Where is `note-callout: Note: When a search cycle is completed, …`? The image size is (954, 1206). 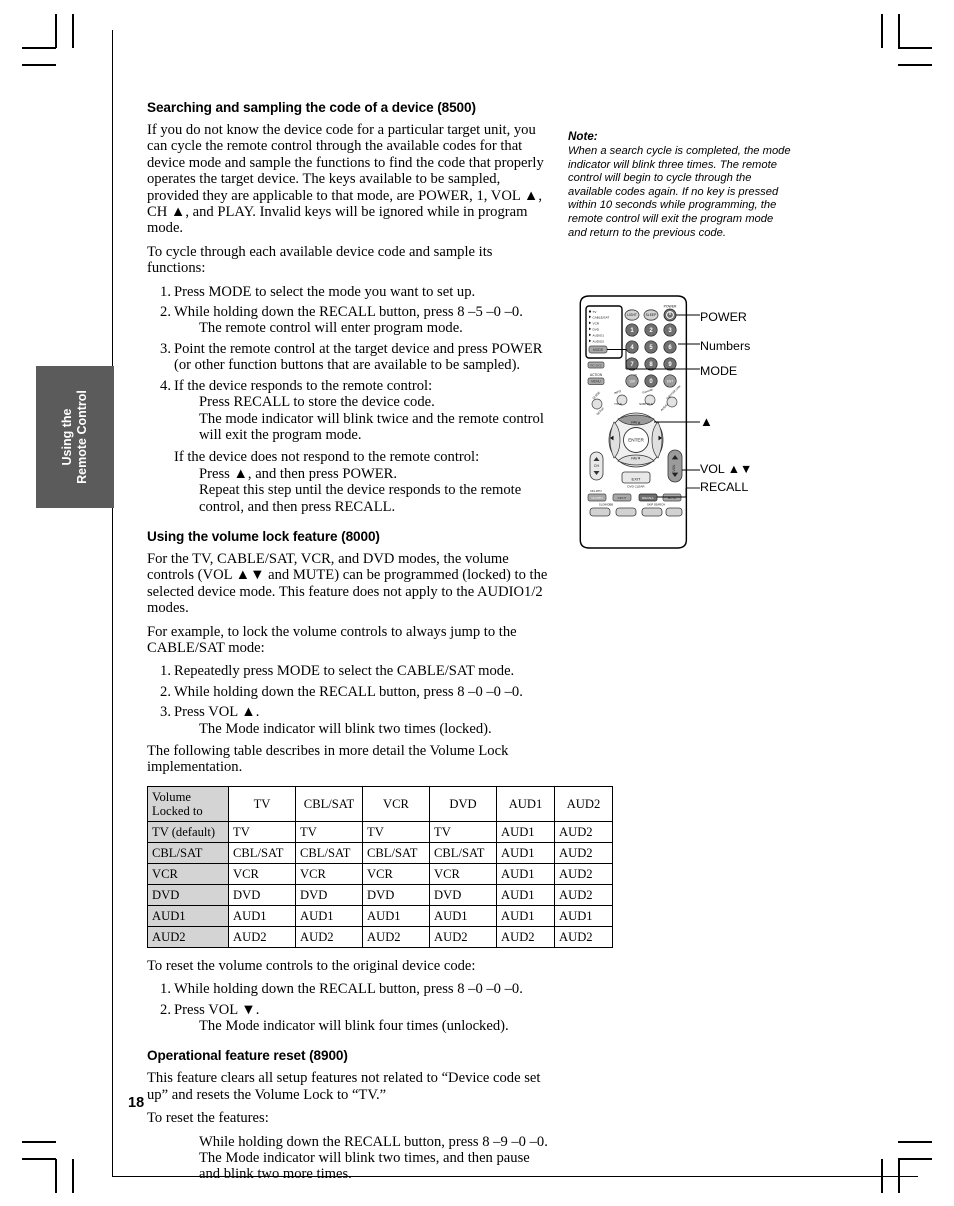 note-callout: Note: When a search cycle is completed, … is located at coordinates (680, 185).